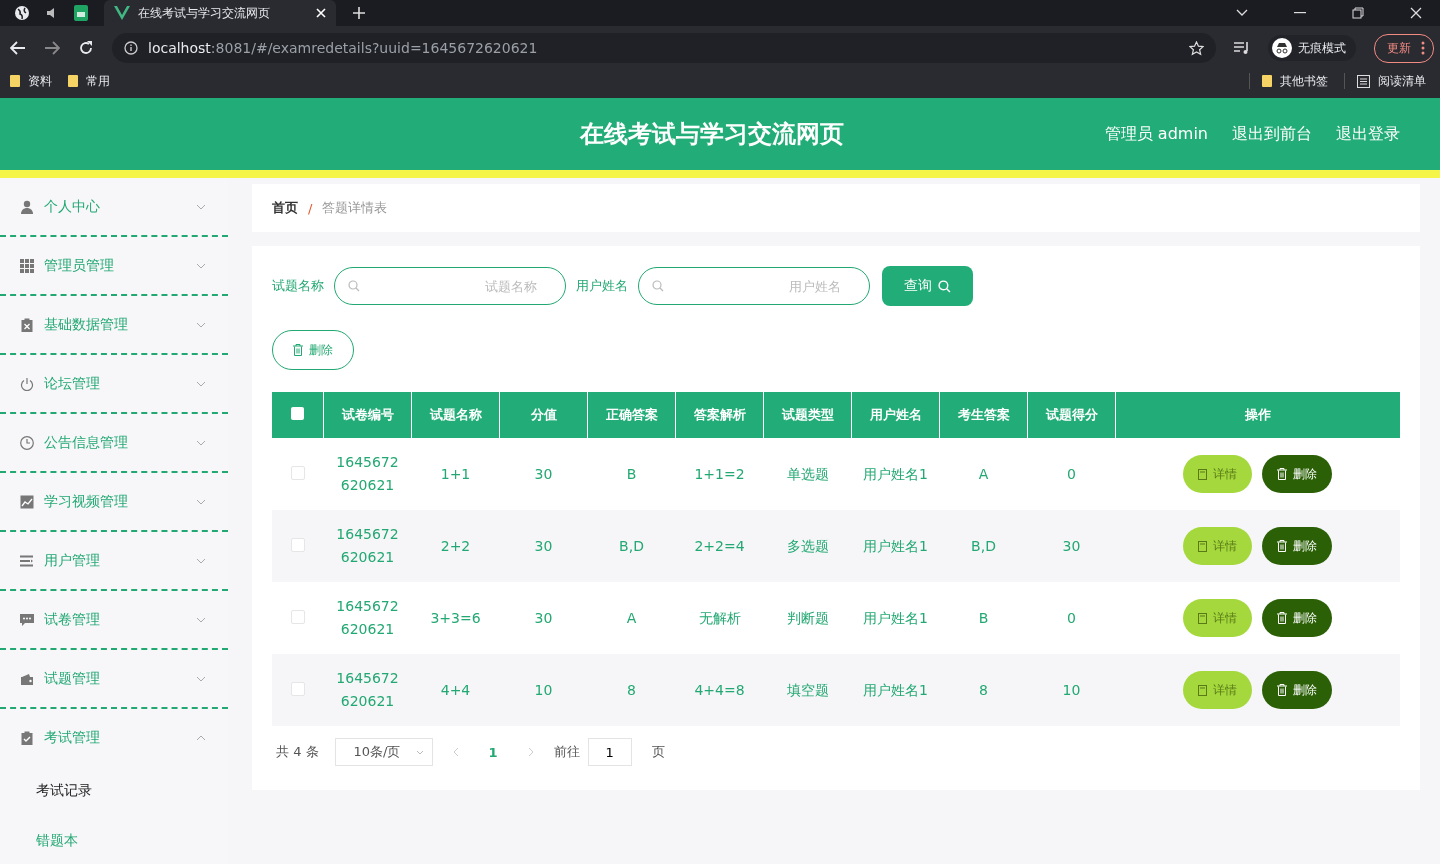 This screenshot has width=1440, height=864. Describe the element at coordinates (602, 286) in the screenshot. I see `field-label: 用户姓名` at that location.